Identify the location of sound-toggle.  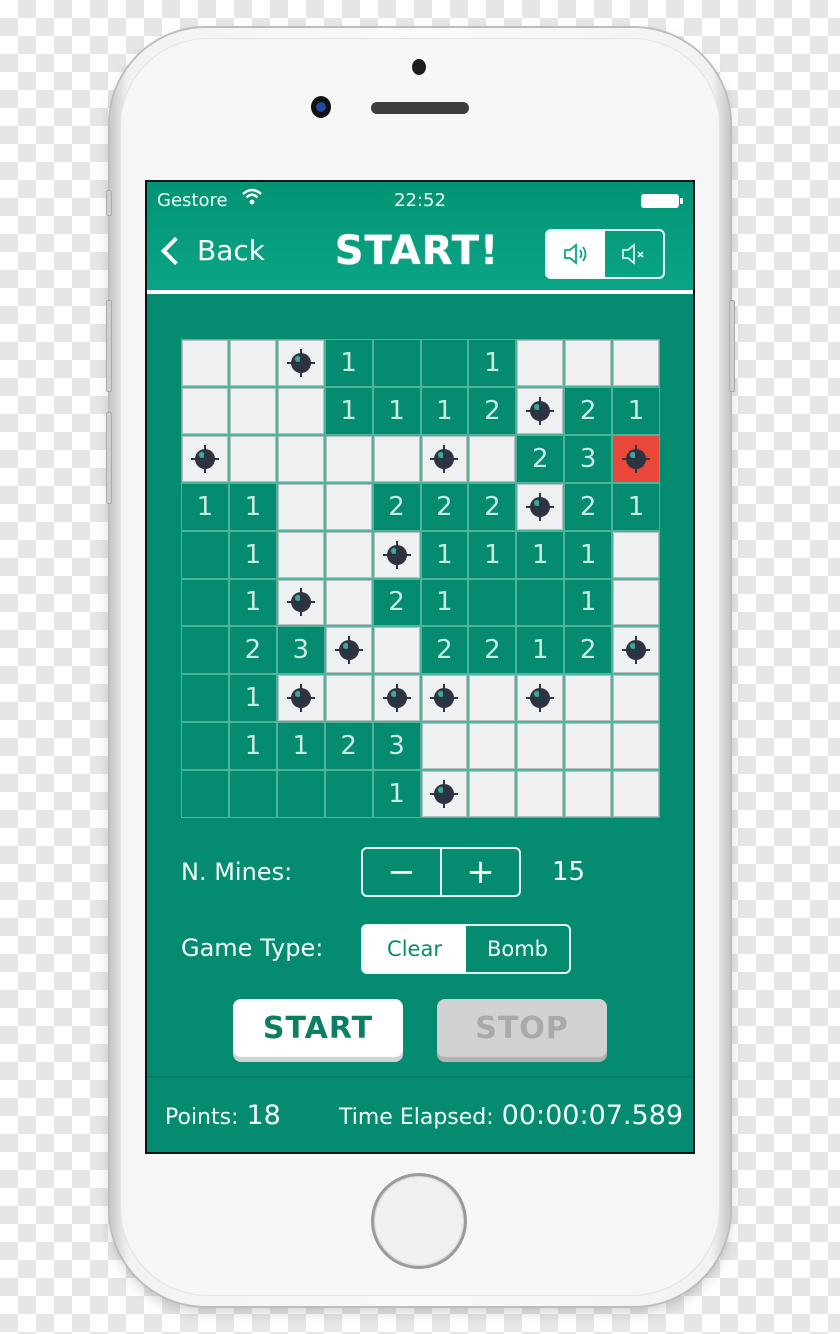
(605, 254).